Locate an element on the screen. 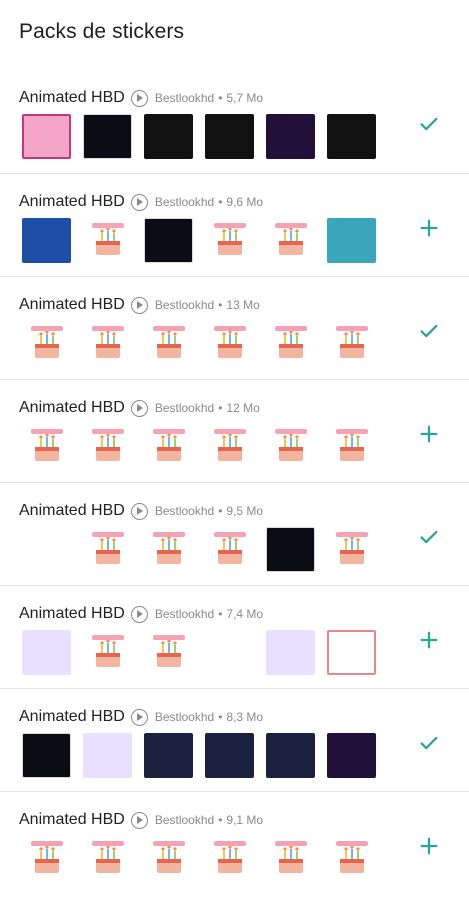 The width and height of the screenshot is (469, 900). page-title: Packs de stickers is located at coordinates (102, 31).